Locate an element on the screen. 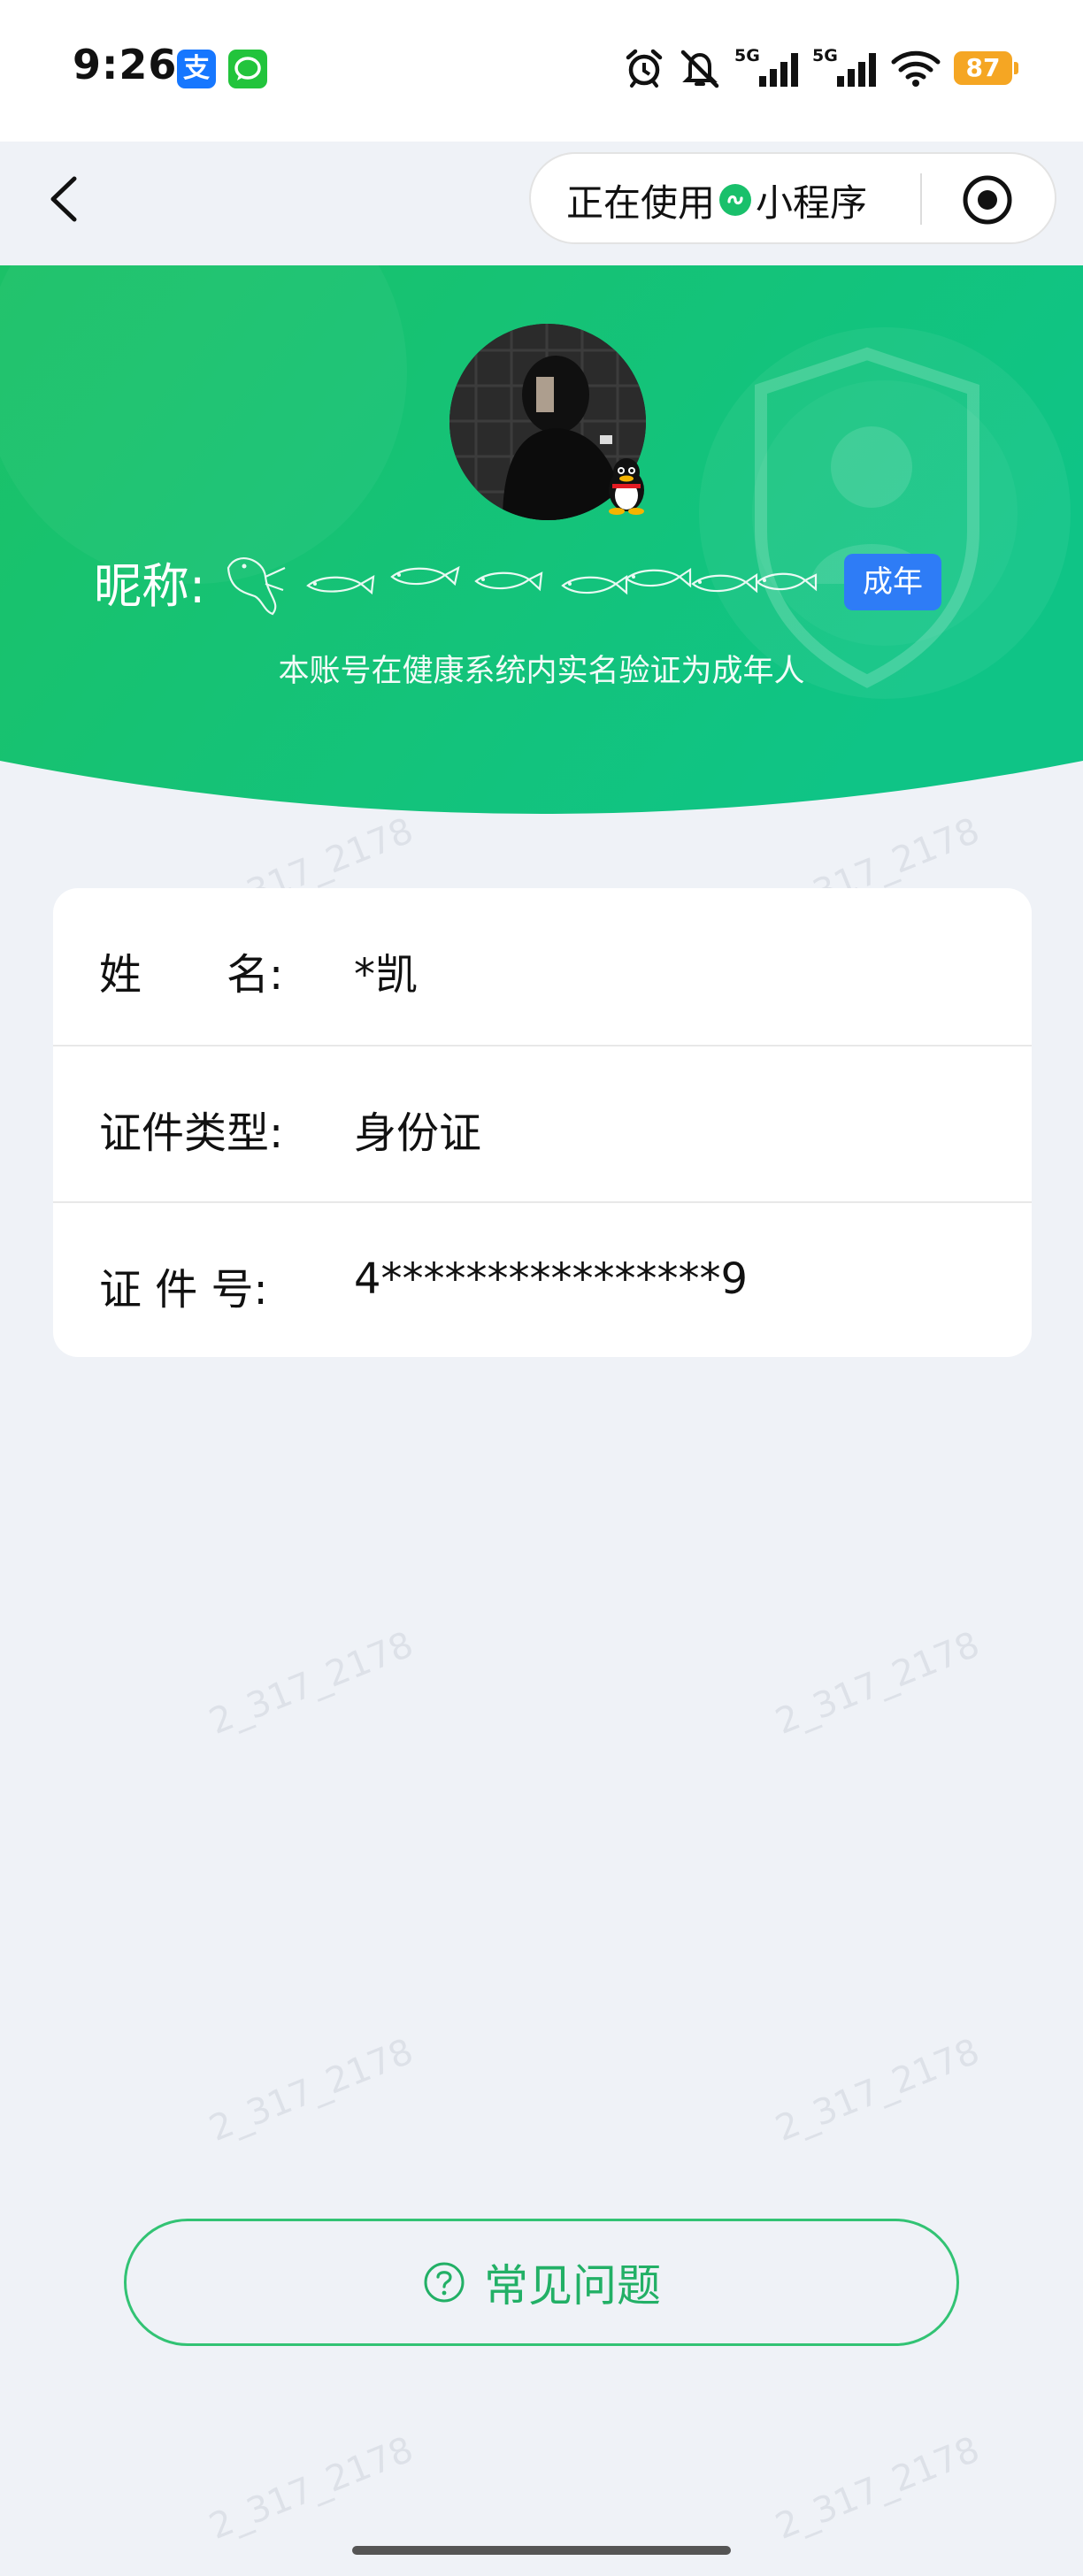 This screenshot has height=2576, width=1083. info-row-name: 姓 名: *凯 is located at coordinates (542, 966).